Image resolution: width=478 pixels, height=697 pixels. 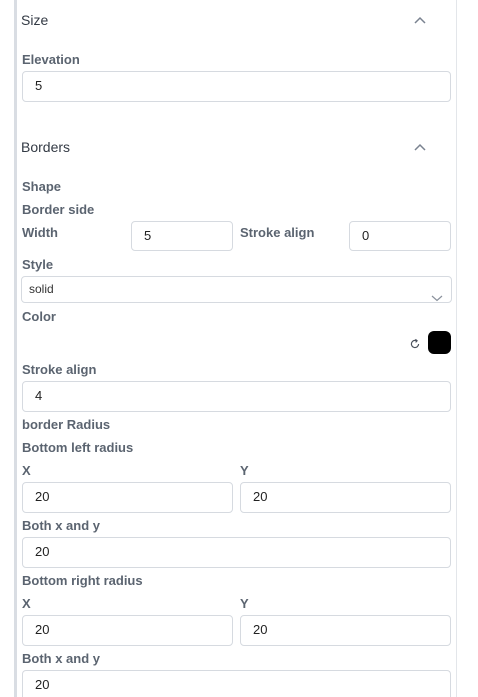 What do you see at coordinates (41, 289) in the screenshot?
I see `style-select-value: solid` at bounding box center [41, 289].